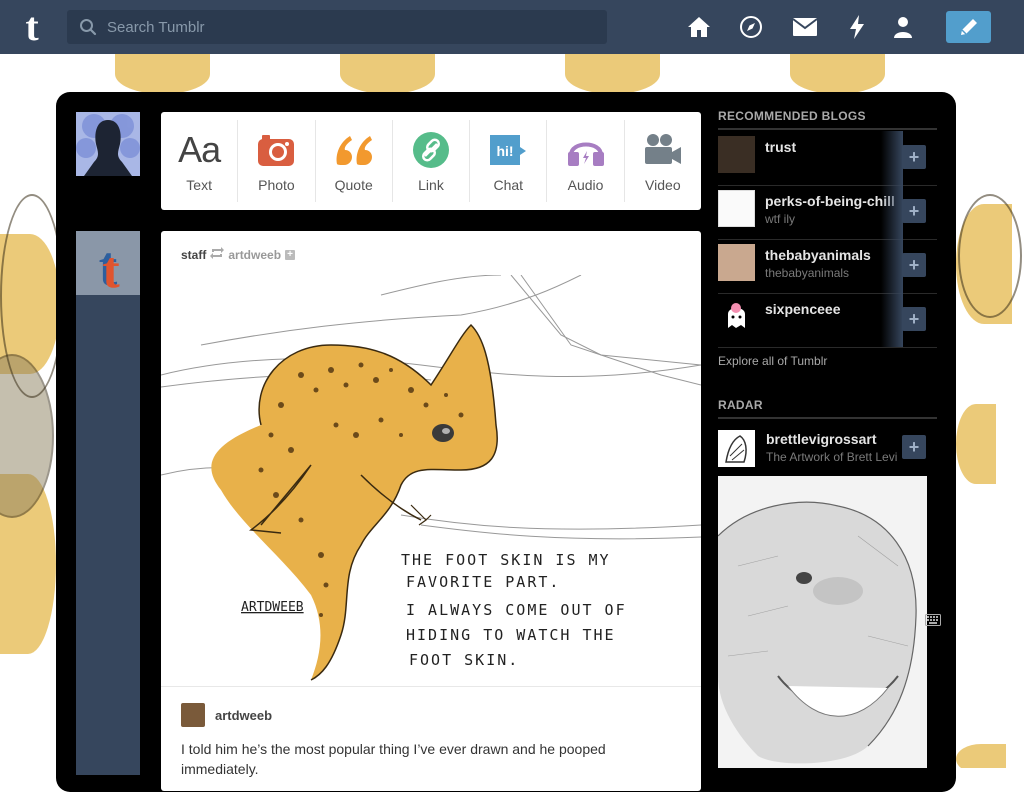  I want to click on explore-icon, so click(751, 27).